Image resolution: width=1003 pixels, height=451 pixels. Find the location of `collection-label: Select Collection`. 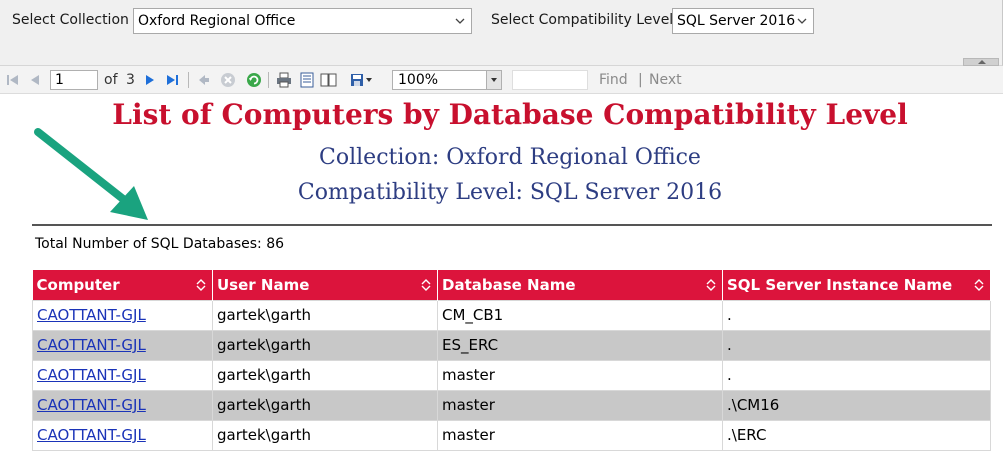

collection-label: Select Collection is located at coordinates (70, 20).